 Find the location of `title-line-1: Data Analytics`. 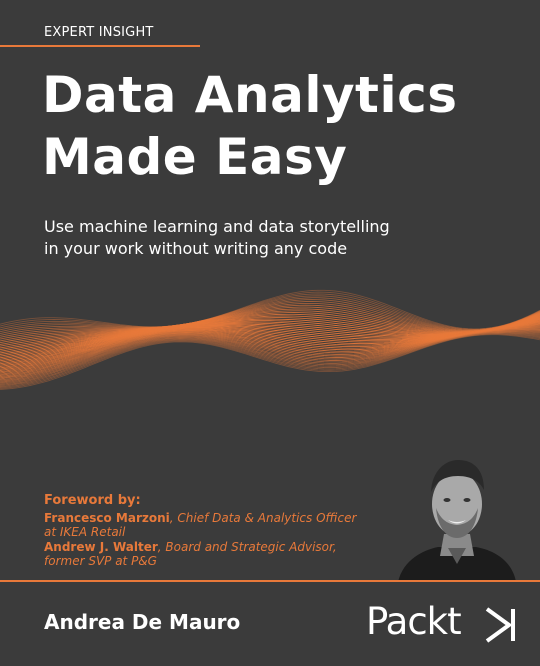

title-line-1: Data Analytics is located at coordinates (250, 95).